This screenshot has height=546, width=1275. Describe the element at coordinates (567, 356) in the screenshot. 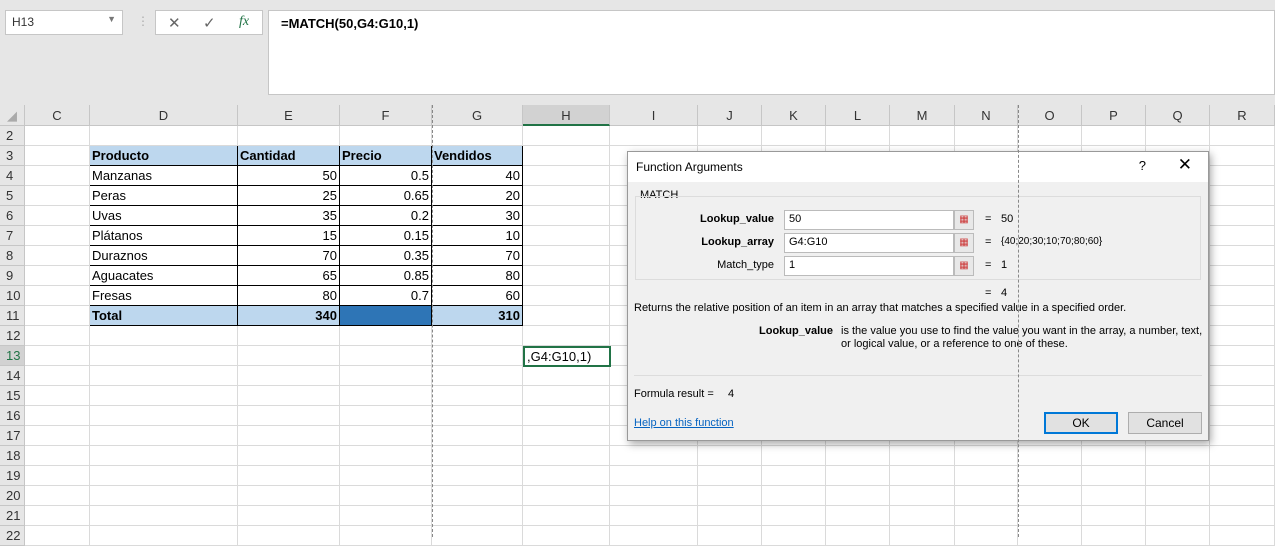

I see `active-cell-h13: ,G4:G10,1)` at that location.